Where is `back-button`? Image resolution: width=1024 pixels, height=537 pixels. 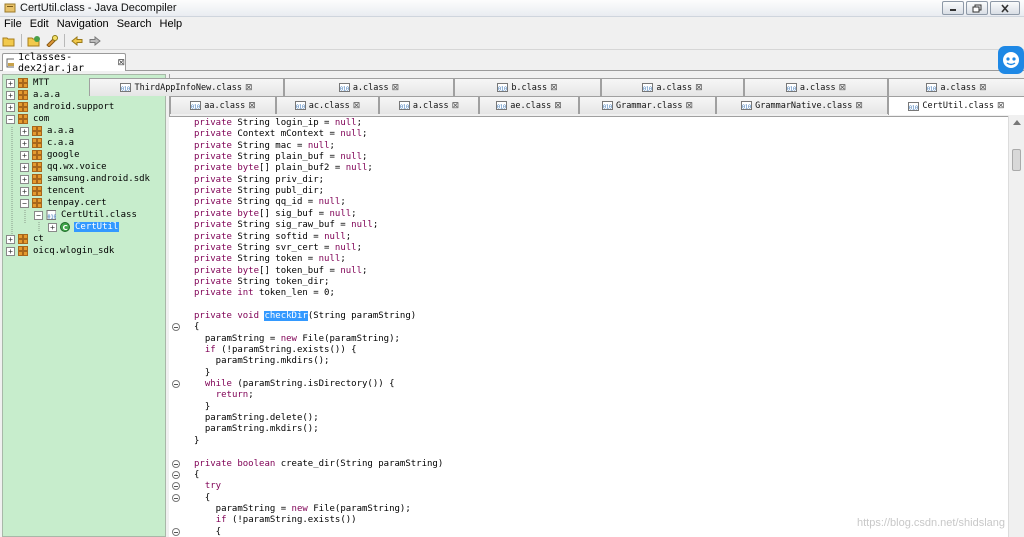 back-button is located at coordinates (77, 41).